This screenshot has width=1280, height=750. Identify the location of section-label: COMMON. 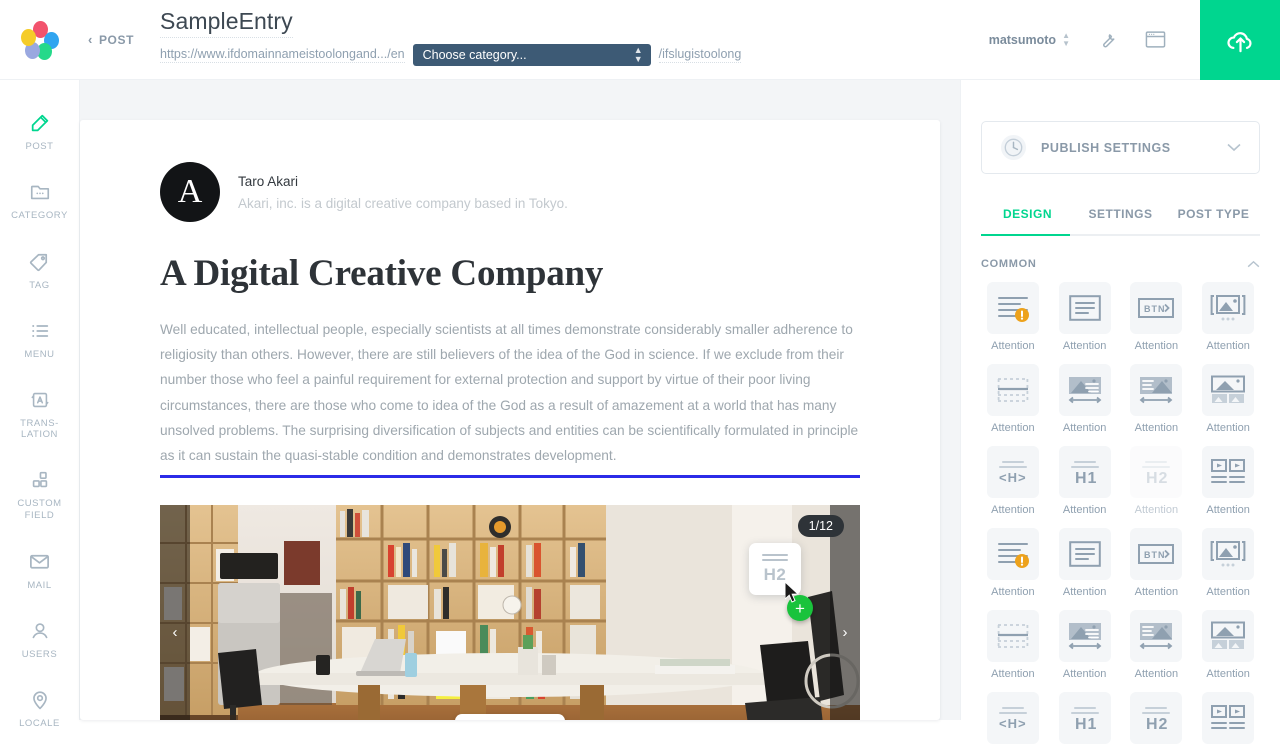
(1009, 264).